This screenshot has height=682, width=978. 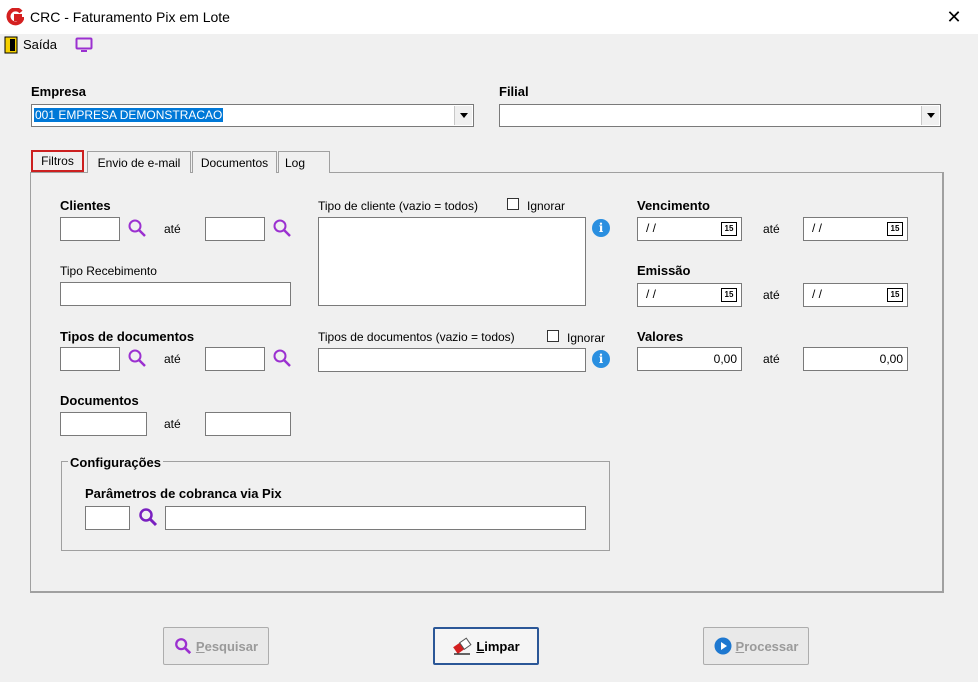 What do you see at coordinates (252, 115) in the screenshot?
I see `empresa-select: 001 EMPRESA DEMONSTRACAO` at bounding box center [252, 115].